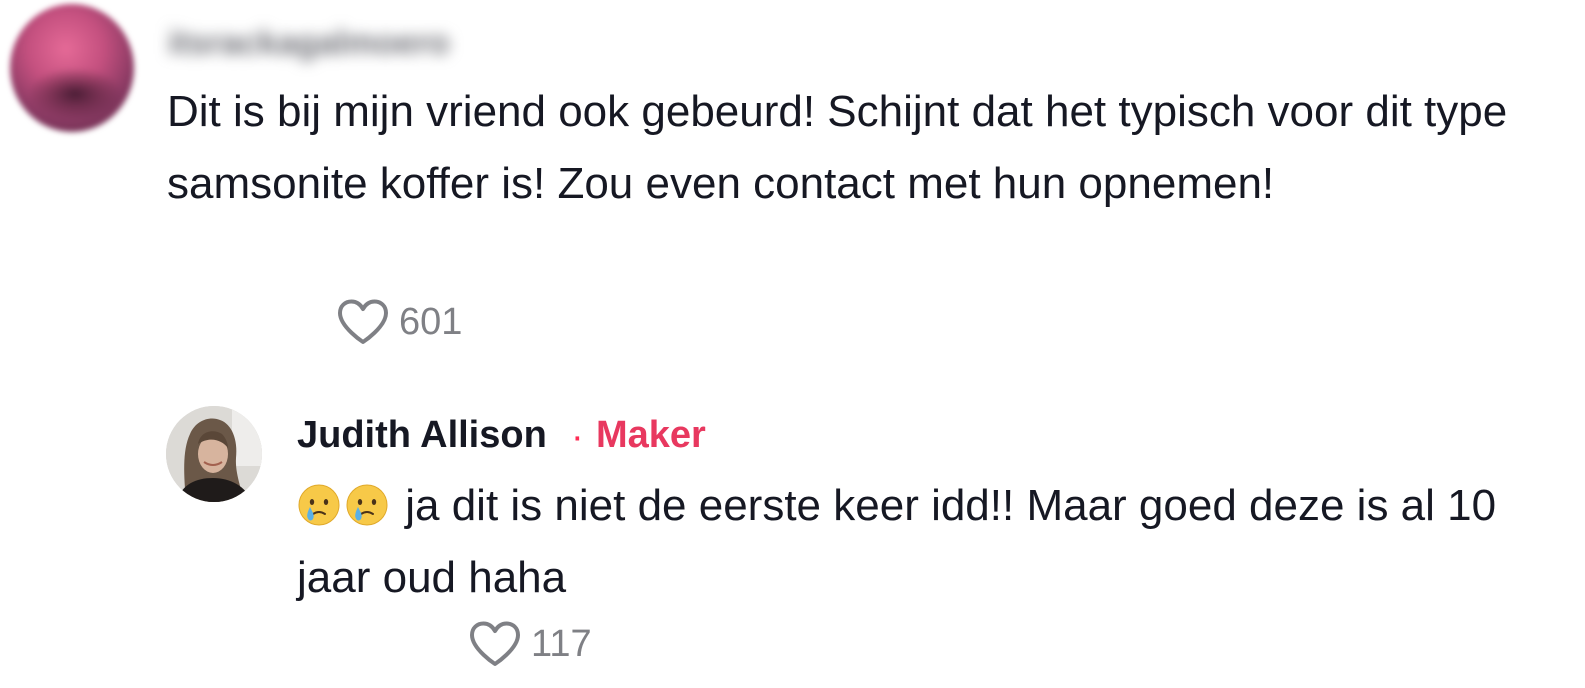 The height and width of the screenshot is (688, 1585). I want to click on comment-like-button: 601, so click(399, 322).